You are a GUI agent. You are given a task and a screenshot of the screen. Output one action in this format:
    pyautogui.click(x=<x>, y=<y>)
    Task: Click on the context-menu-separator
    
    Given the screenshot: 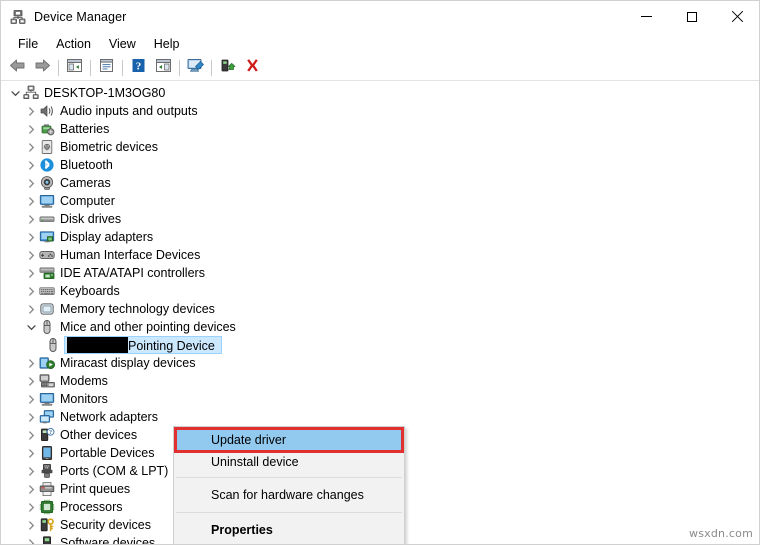 What is the action you would take?
    pyautogui.click(x=289, y=512)
    